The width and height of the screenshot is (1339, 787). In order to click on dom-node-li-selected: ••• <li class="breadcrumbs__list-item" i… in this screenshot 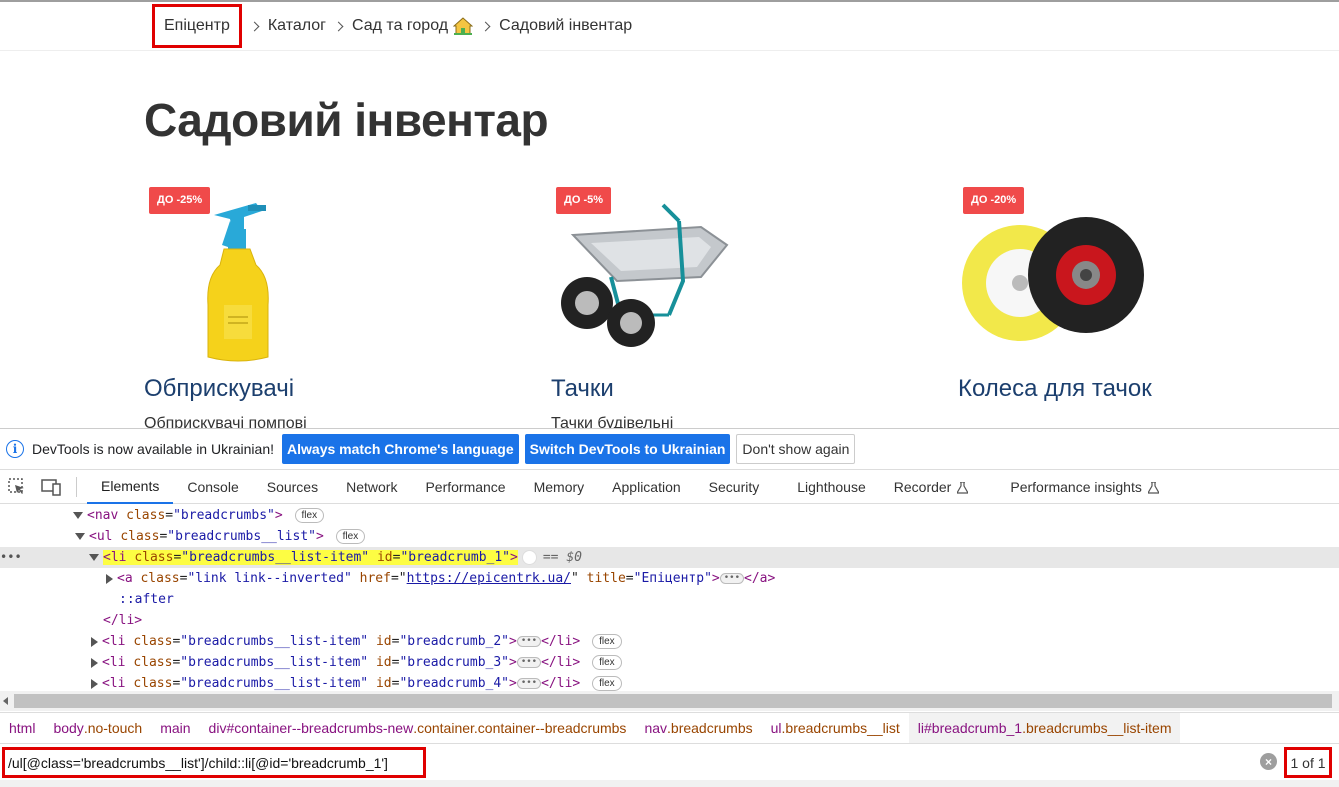, I will do `click(669, 557)`.